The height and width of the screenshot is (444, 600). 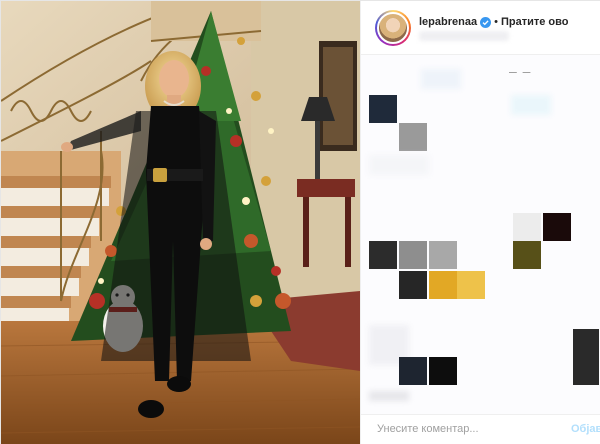 What do you see at coordinates (464, 36) in the screenshot?
I see `blurred-location` at bounding box center [464, 36].